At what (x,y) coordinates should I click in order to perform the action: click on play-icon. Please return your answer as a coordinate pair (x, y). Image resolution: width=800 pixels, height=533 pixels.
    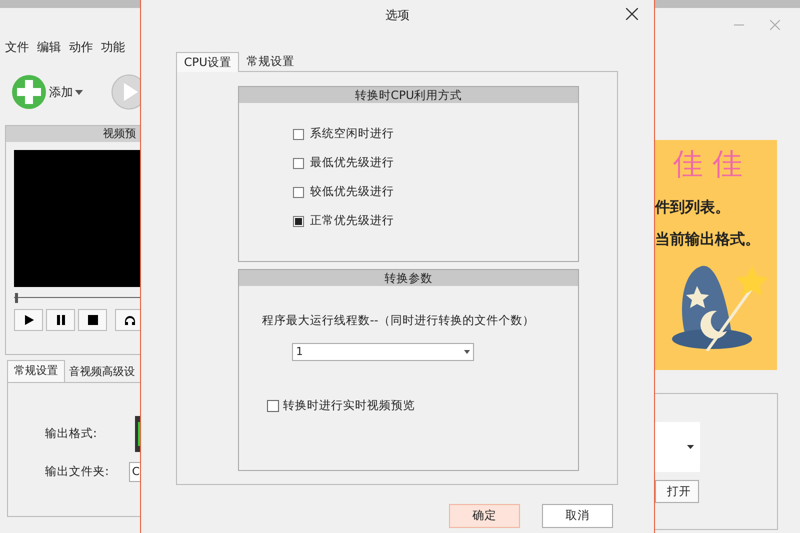
    Looking at the image, I should click on (28, 320).